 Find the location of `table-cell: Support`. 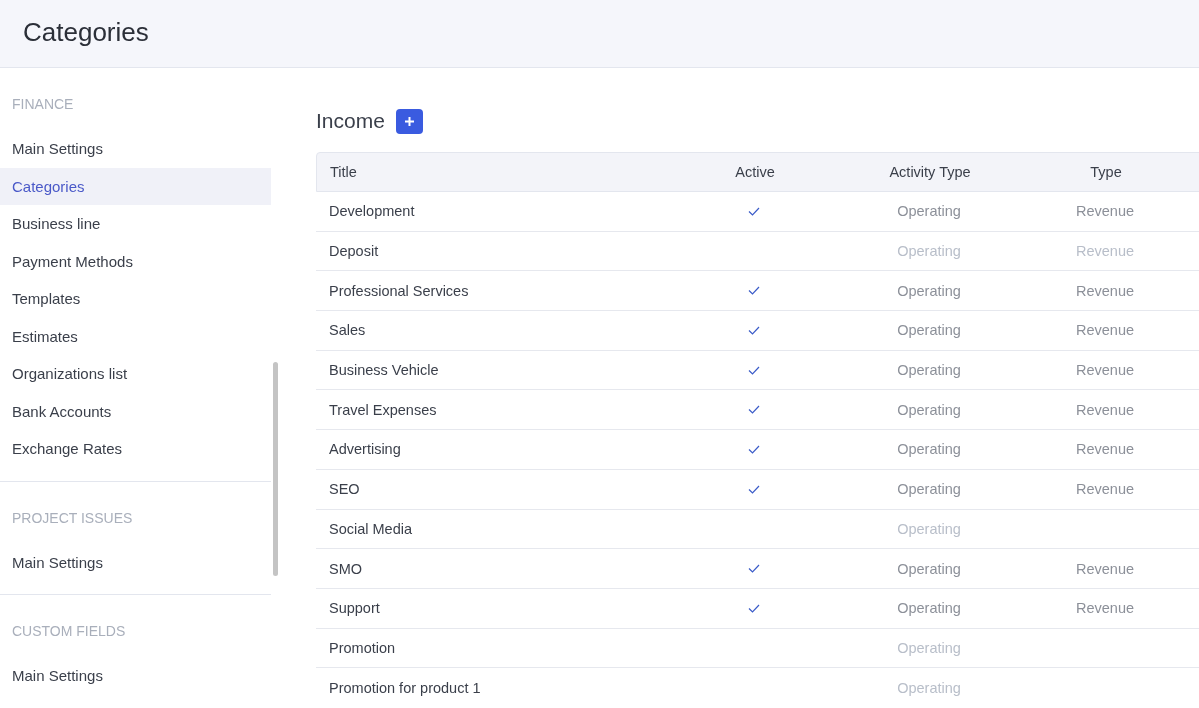

table-cell: Support is located at coordinates (354, 608).